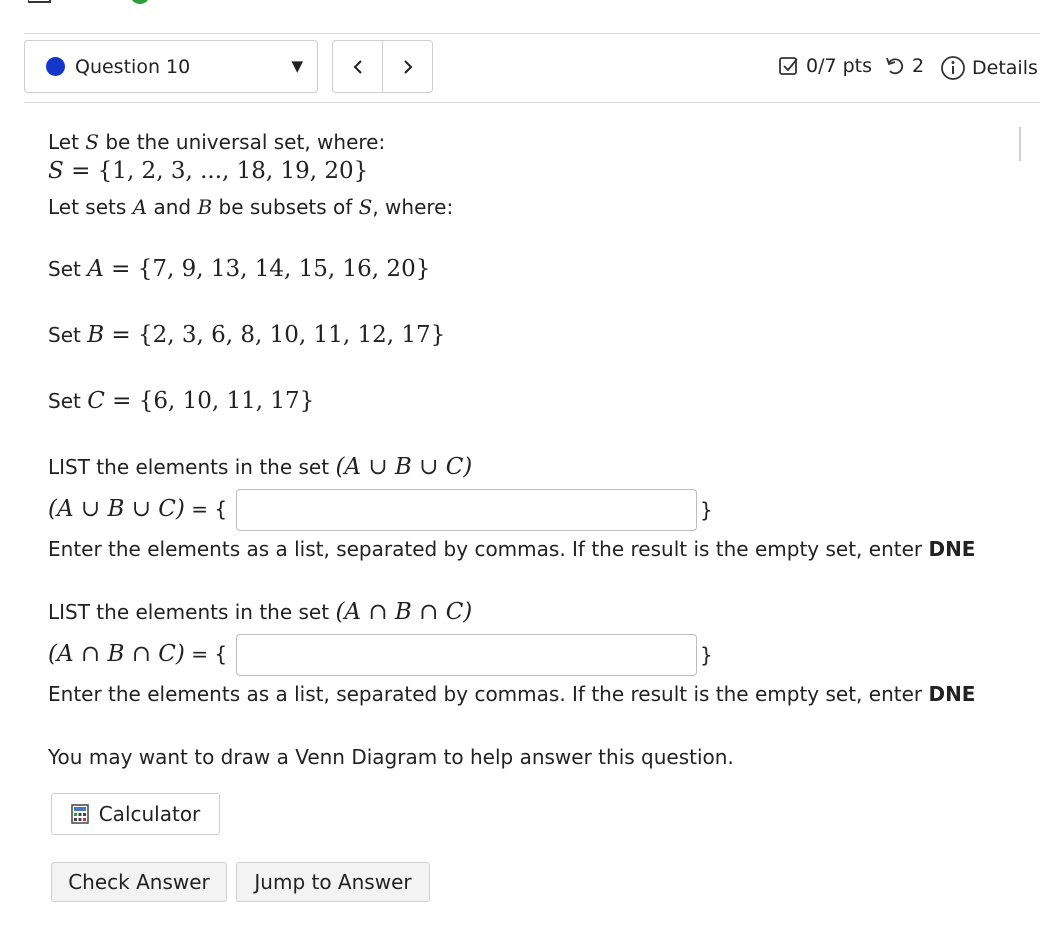 The height and width of the screenshot is (937, 1062). I want to click on part1-answer-label: (A ∪ B ∪ C) = {, so click(138, 509).